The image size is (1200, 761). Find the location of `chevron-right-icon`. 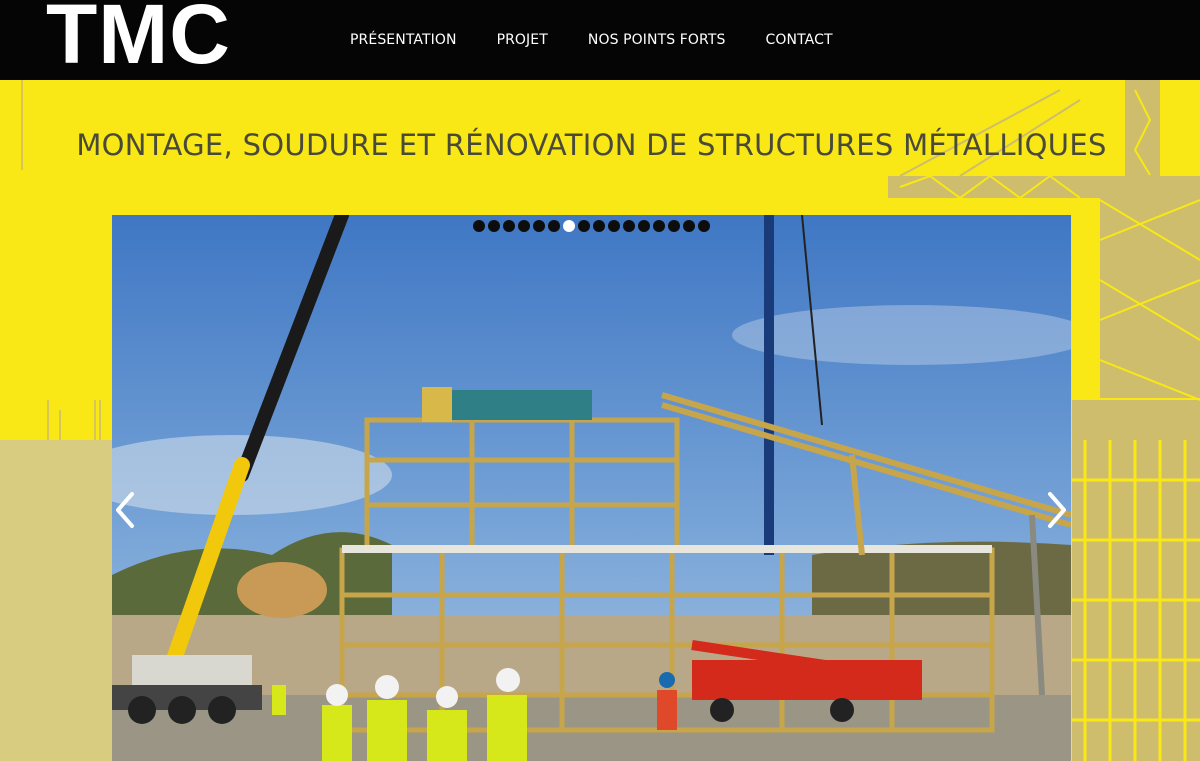

chevron-right-icon is located at coordinates (1057, 510).